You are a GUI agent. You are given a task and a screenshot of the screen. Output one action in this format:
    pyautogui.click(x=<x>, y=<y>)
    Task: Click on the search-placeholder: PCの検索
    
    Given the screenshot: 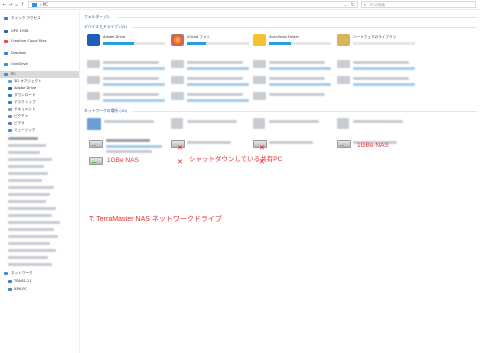 What is the action you would take?
    pyautogui.click(x=377, y=5)
    